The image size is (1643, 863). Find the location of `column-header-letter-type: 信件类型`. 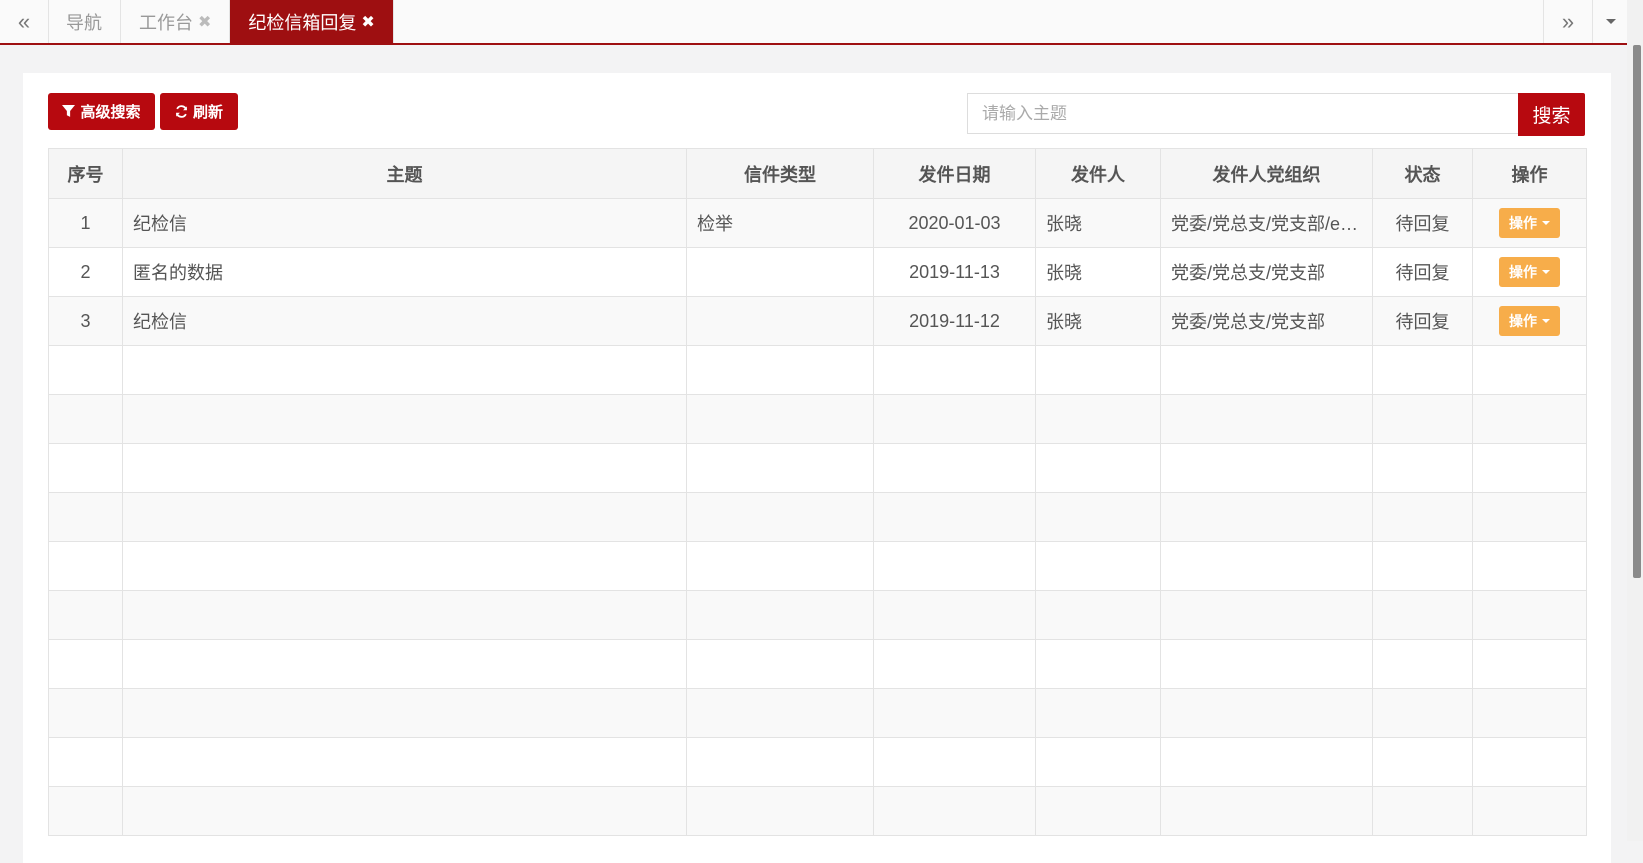

column-header-letter-type: 信件类型 is located at coordinates (780, 173).